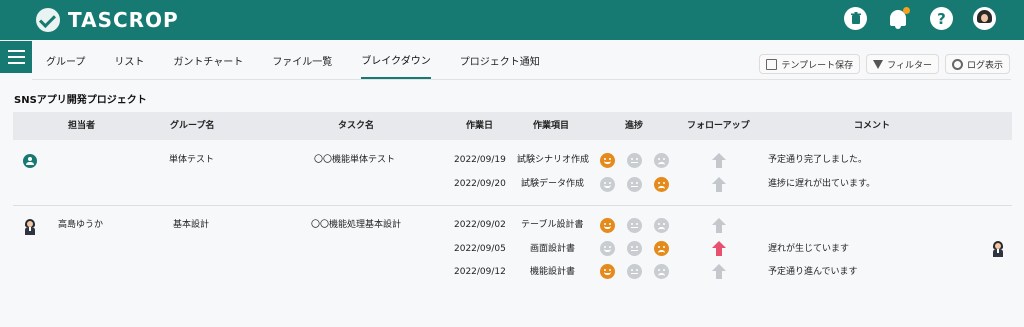 Image resolution: width=1024 pixels, height=327 pixels. Describe the element at coordinates (480, 184) in the screenshot. I see `work-date: 2022/09/20` at that location.